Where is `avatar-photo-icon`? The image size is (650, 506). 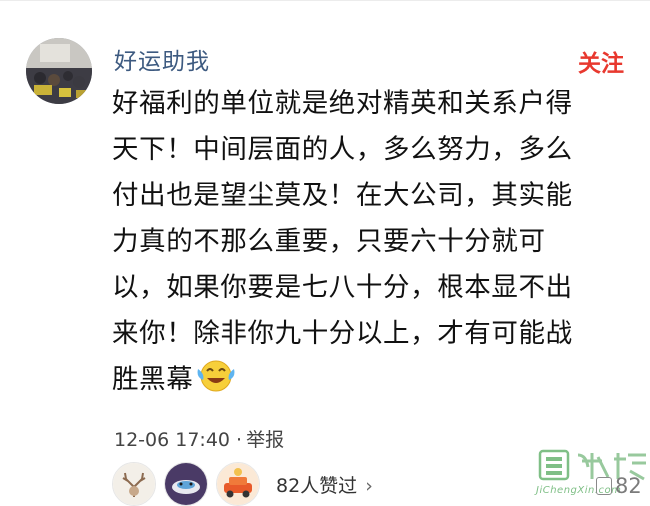 avatar-photo-icon is located at coordinates (59, 71).